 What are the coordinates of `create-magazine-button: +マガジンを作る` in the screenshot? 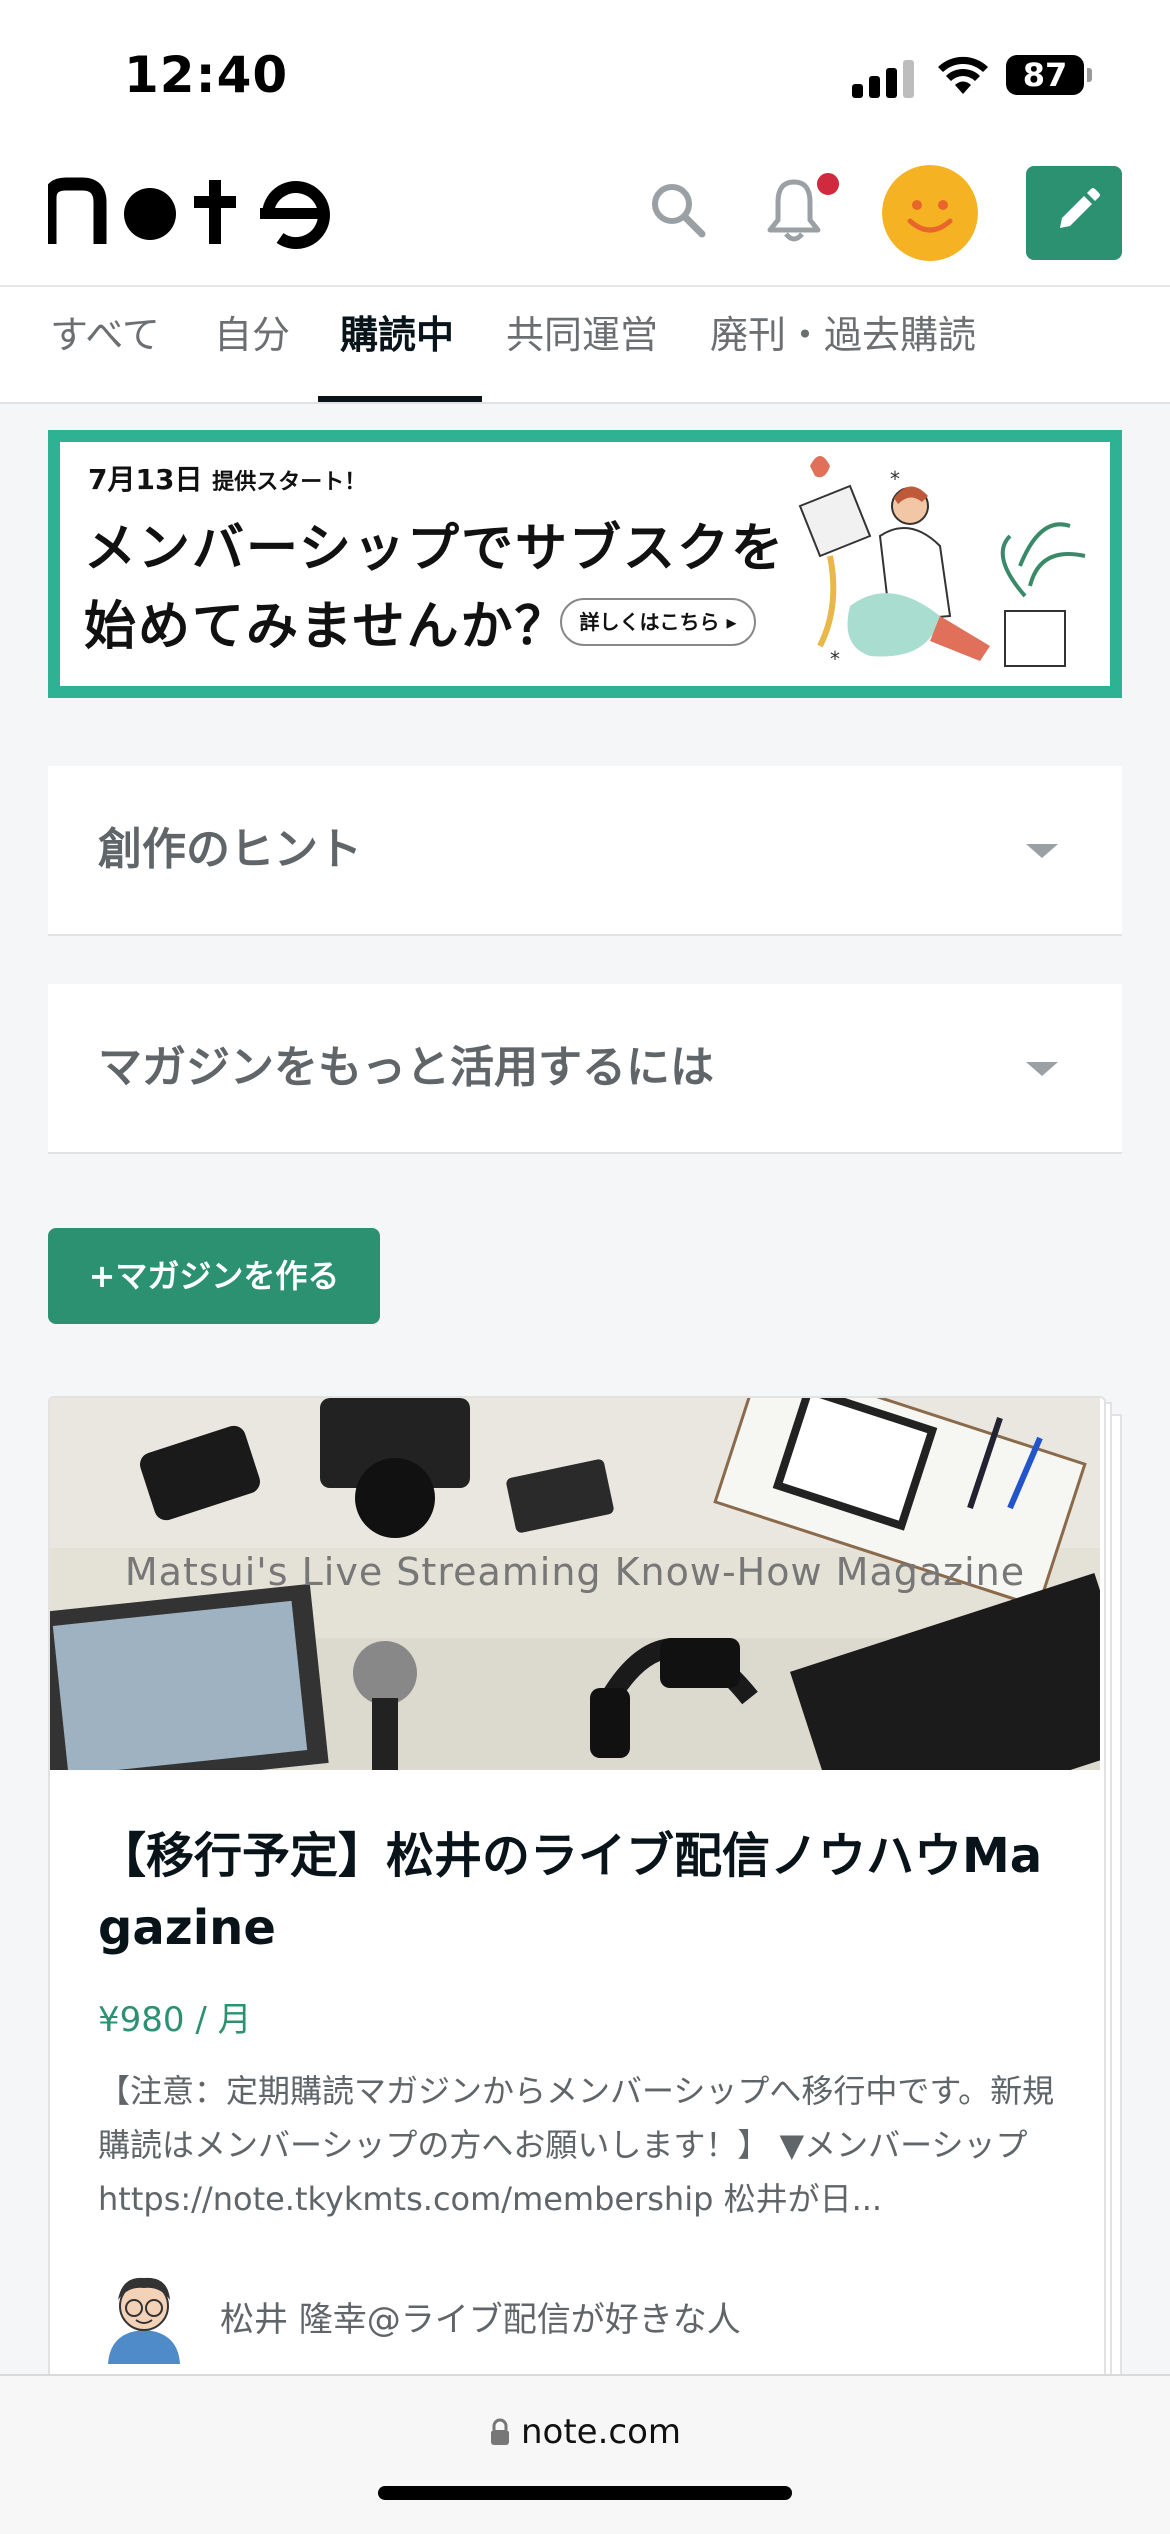 It's located at (214, 1276).